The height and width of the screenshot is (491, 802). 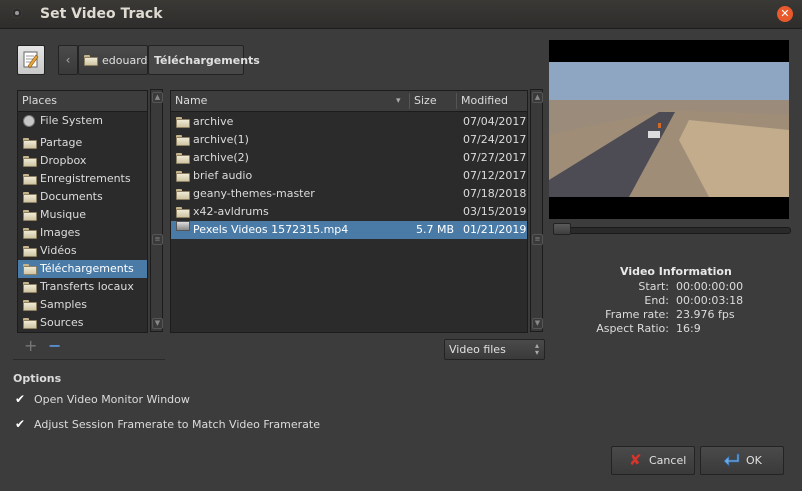 I want to click on breadcrumb-edouard: edouard, so click(x=113, y=60).